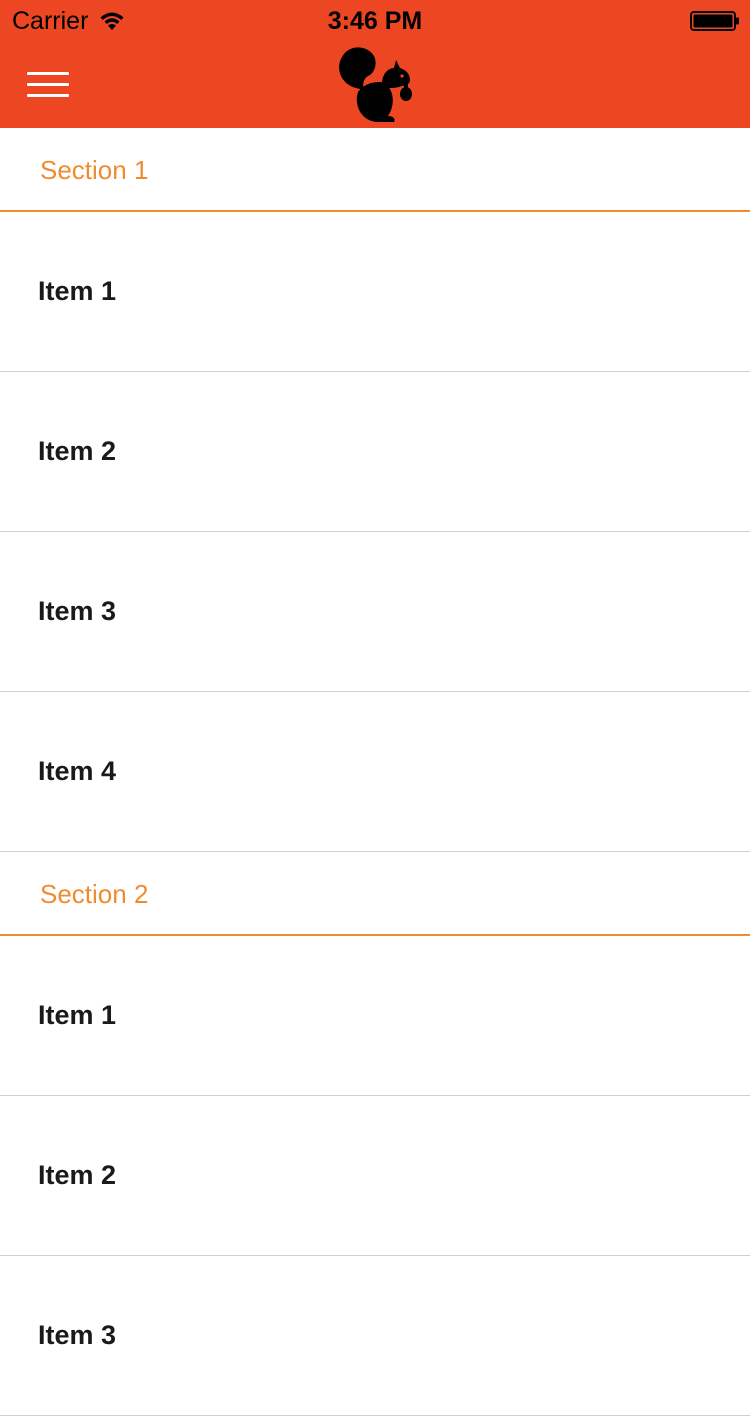 This screenshot has height=1416, width=750. I want to click on section-title: Section 1, so click(94, 170).